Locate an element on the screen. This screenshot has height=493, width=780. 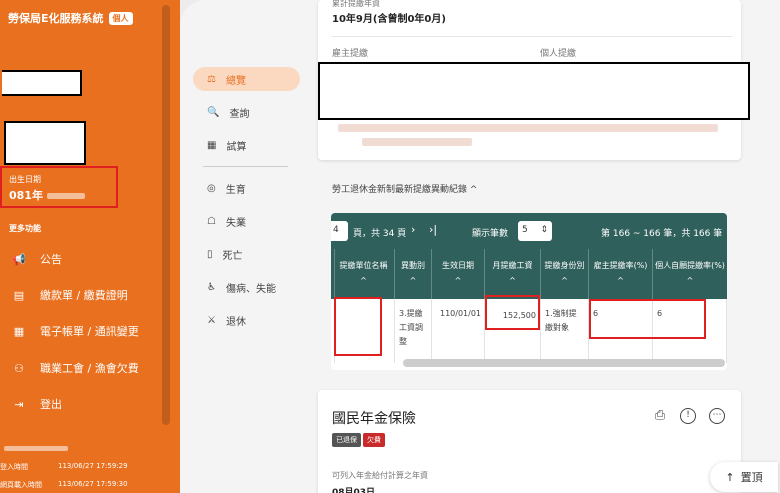
subnav-item-calculate: ▦ 試算 is located at coordinates (246, 145).